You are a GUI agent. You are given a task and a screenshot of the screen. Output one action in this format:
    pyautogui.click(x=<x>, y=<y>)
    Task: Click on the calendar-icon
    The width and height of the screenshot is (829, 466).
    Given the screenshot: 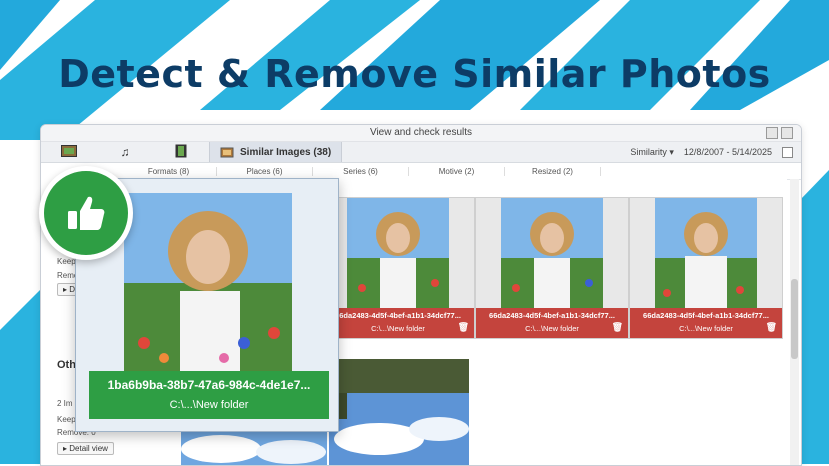 What is the action you would take?
    pyautogui.click(x=787, y=152)
    